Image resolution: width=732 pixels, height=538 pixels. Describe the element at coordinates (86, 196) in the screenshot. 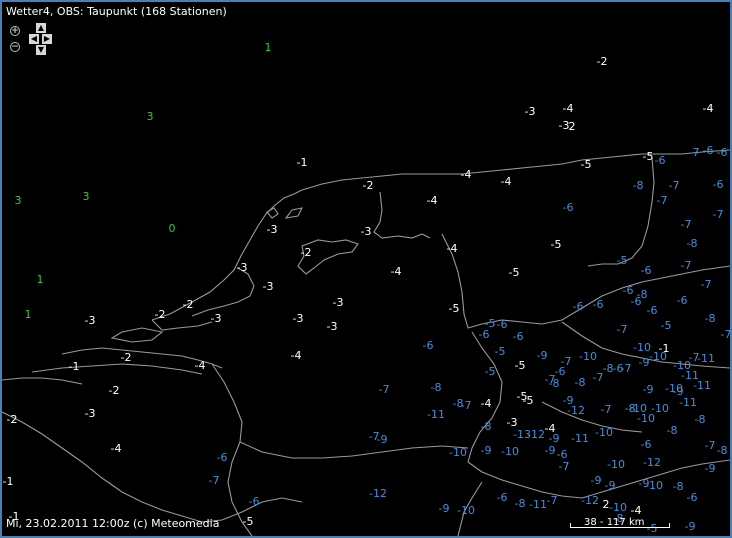

I see `station-value-label: 3` at that location.